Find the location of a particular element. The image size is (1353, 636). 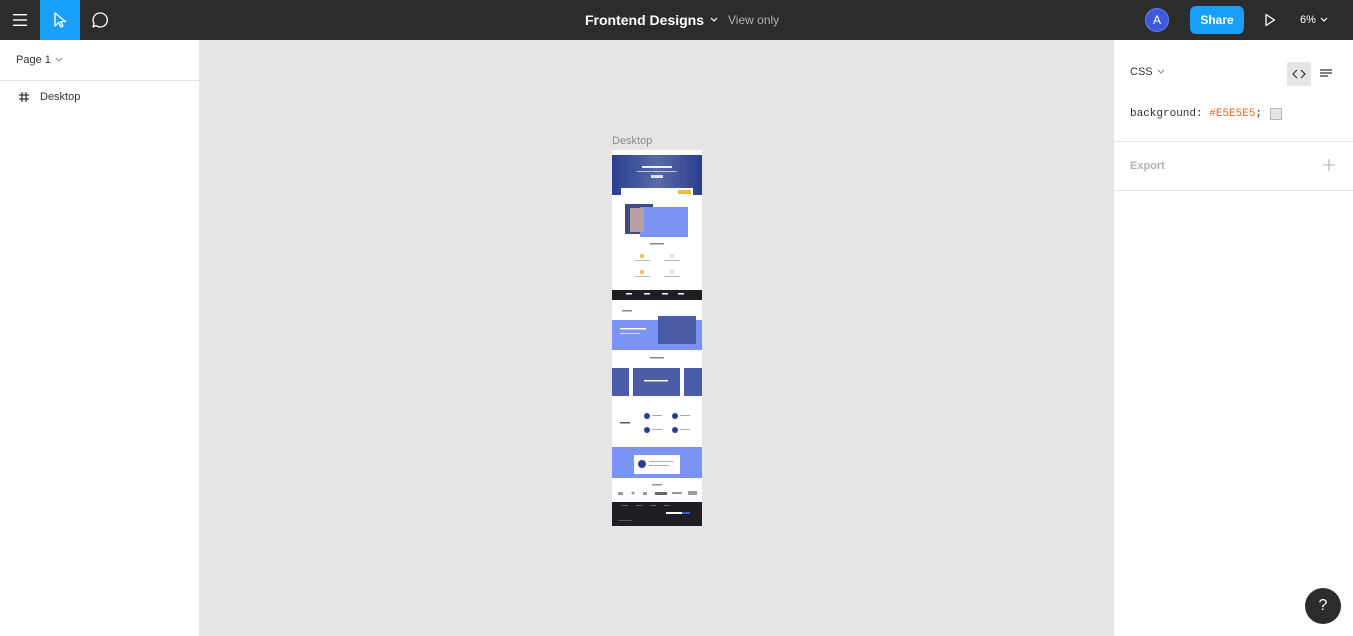

hamburger-menu-icon is located at coordinates (20, 20).